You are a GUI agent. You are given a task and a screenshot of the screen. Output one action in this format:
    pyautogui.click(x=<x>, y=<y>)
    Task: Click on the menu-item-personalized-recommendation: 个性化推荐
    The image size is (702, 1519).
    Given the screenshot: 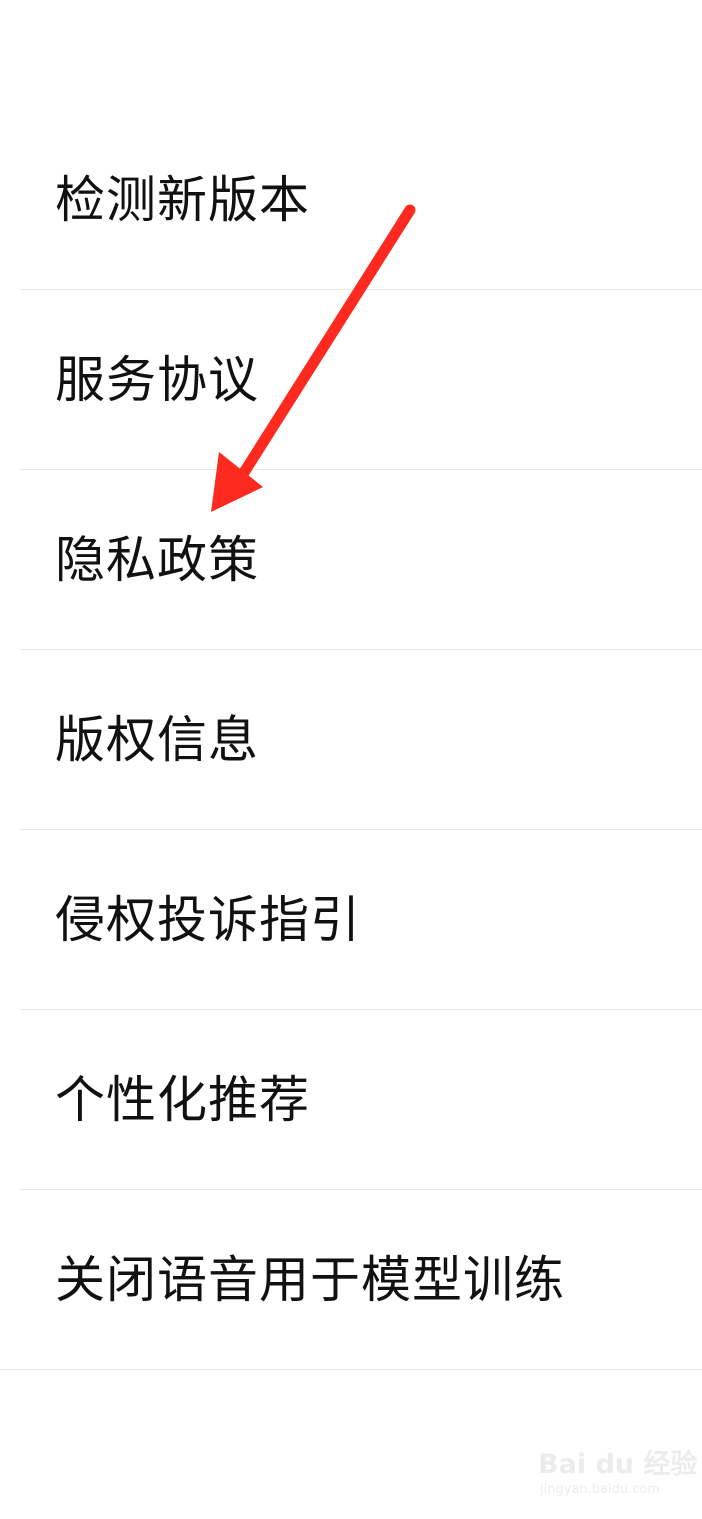 What is the action you would take?
    pyautogui.click(x=351, y=1100)
    